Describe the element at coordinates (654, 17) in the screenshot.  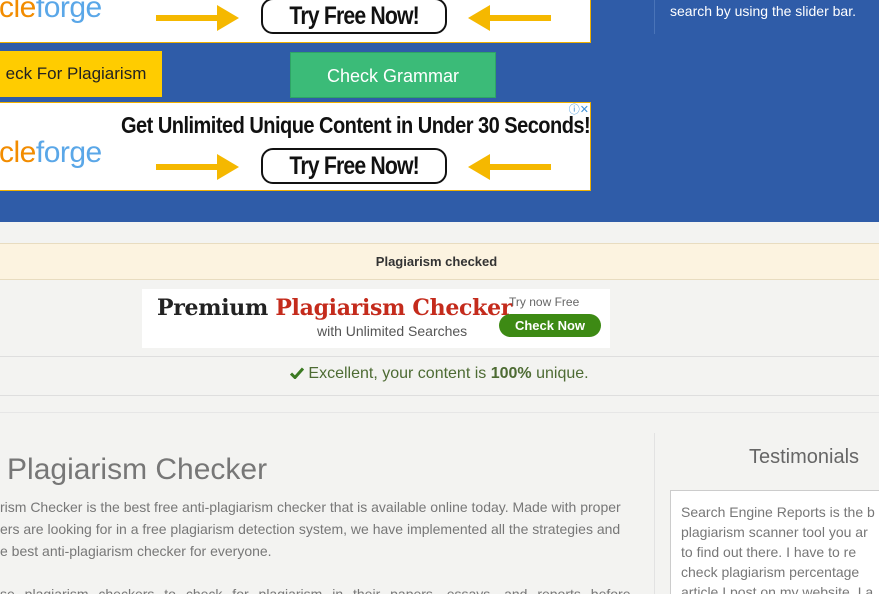
I see `hero-divider` at that location.